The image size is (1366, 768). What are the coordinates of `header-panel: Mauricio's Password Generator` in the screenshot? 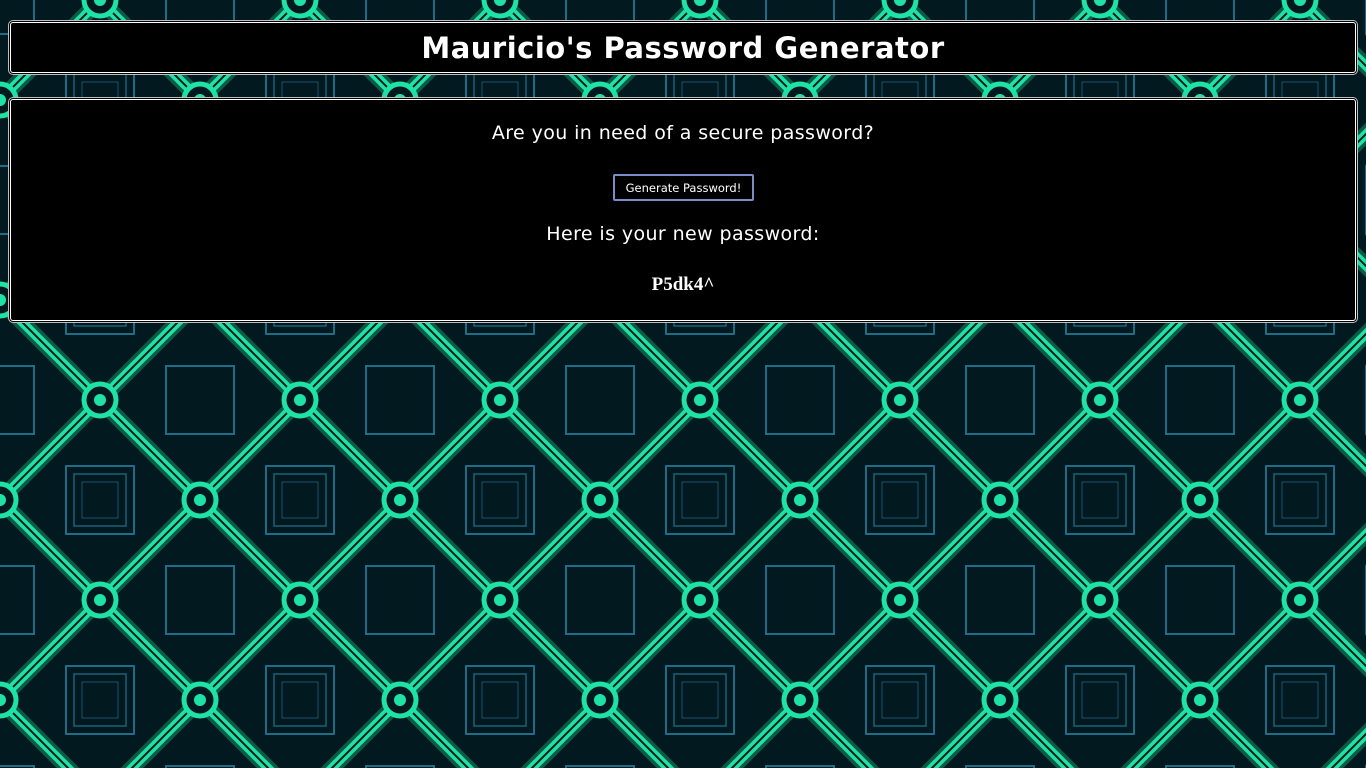 It's located at (683, 47).